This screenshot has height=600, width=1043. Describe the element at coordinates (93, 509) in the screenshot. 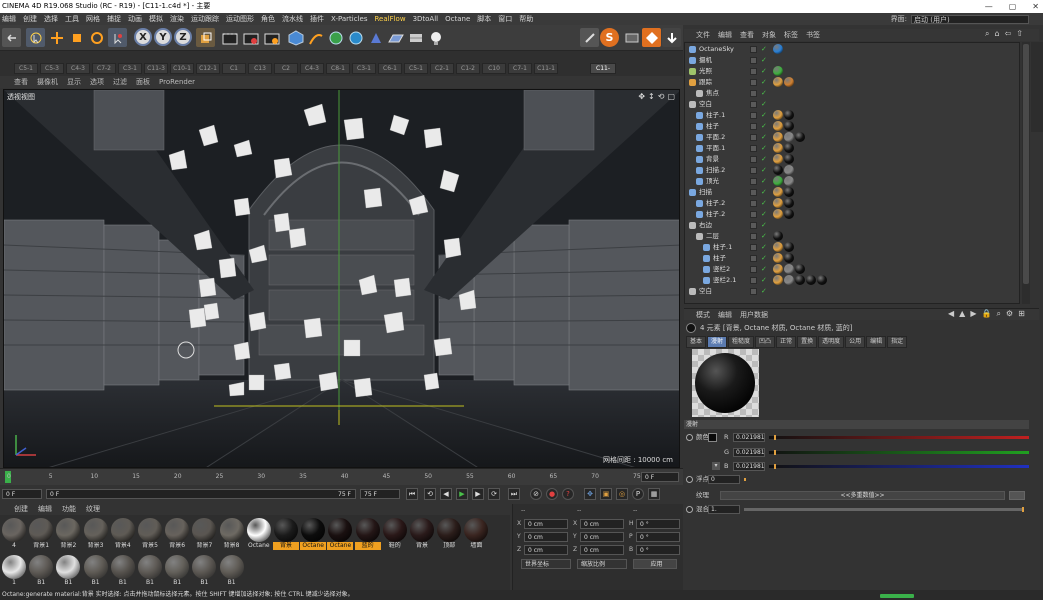

I see `material-menu-item: 纹理` at that location.